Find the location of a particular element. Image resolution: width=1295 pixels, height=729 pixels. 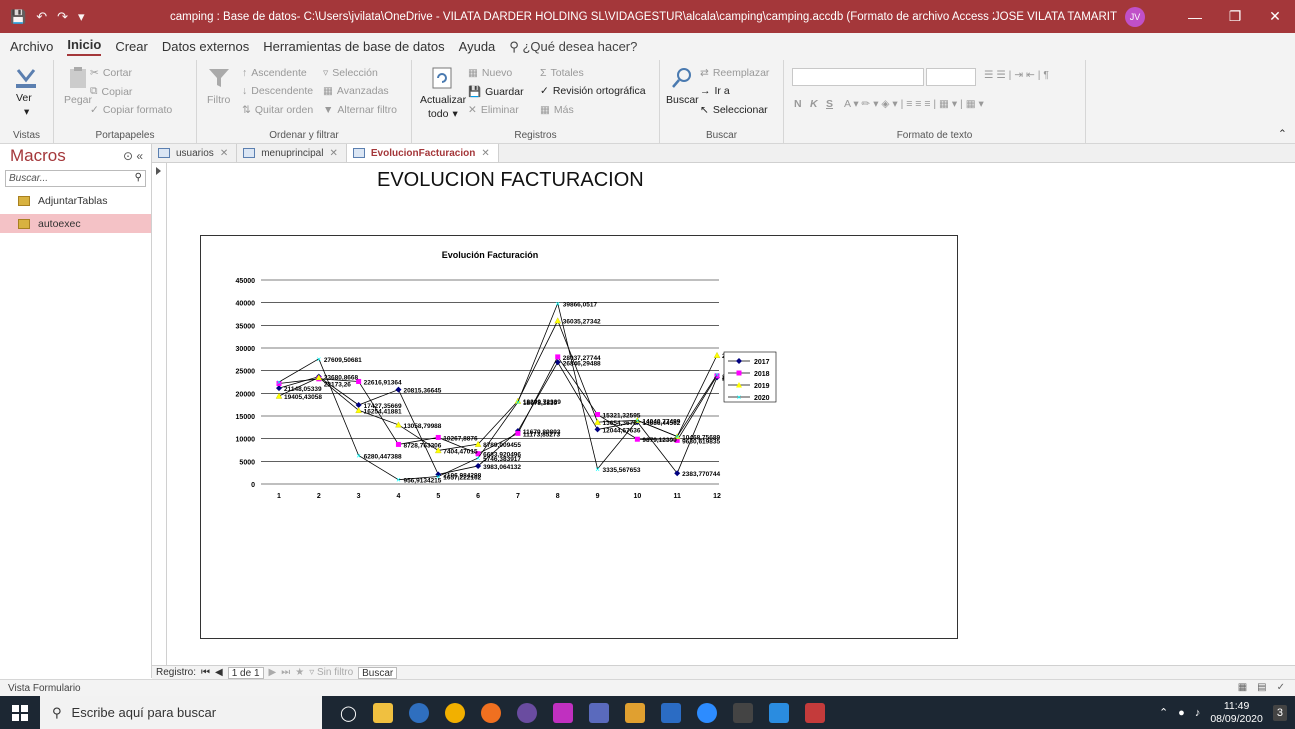

next-record-icon: ▶ is located at coordinates (273, 672).